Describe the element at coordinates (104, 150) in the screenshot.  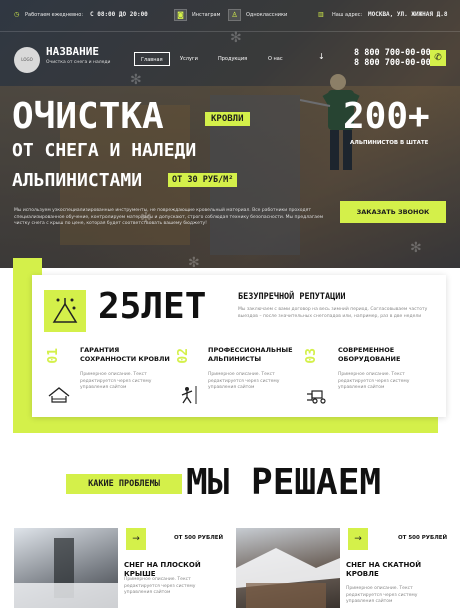
I see `hero-title-line2: ОТ СНЕГА И НАЛЕДИ` at that location.